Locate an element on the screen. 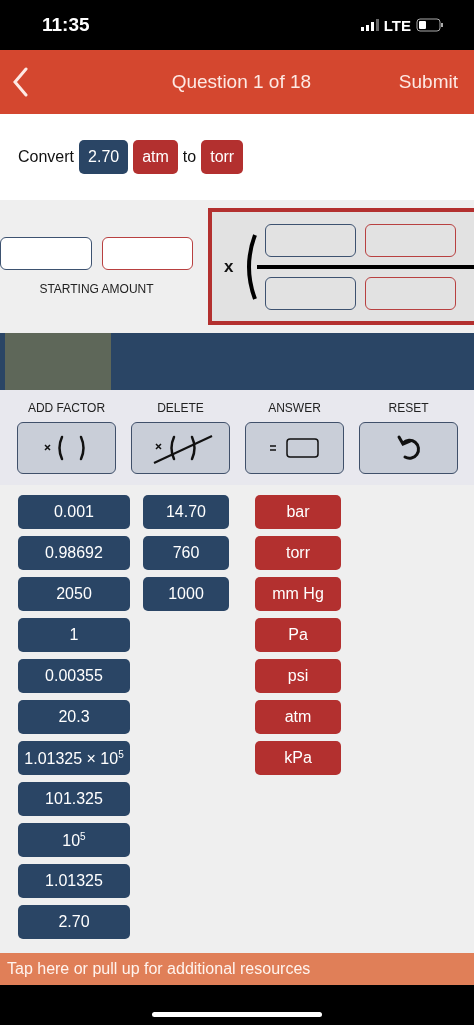 This screenshot has height=1025, width=474. tool-label: RESET is located at coordinates (408, 408).